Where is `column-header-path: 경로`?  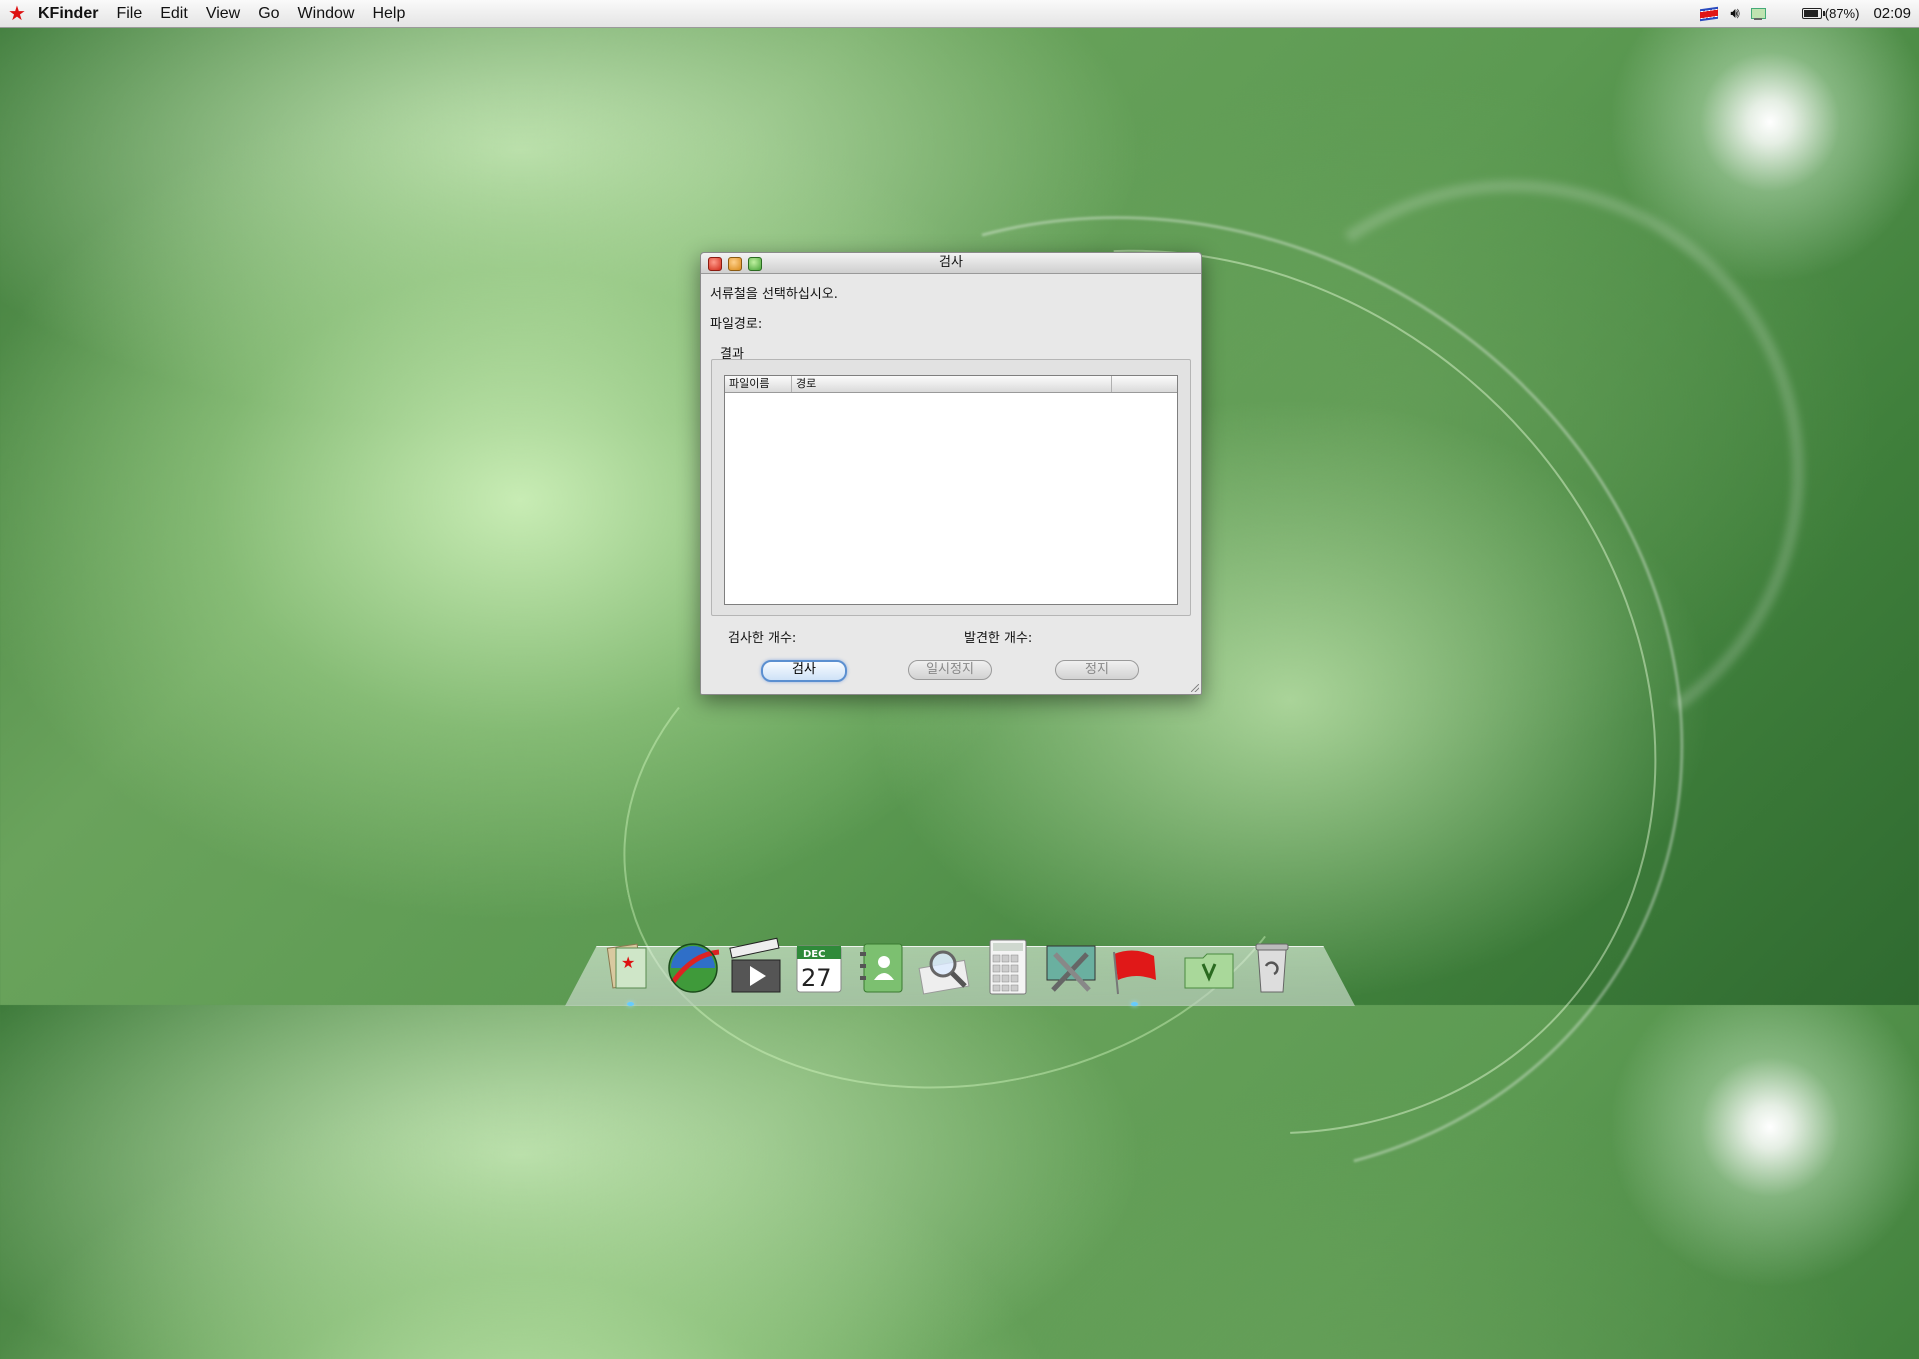 column-header-path: 경로 is located at coordinates (952, 384).